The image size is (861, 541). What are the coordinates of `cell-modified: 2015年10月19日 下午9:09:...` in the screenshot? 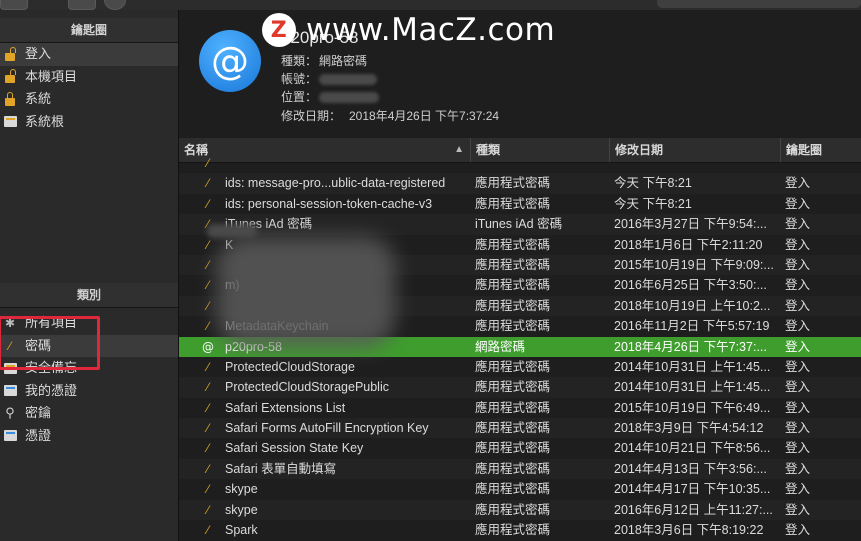 It's located at (694, 264).